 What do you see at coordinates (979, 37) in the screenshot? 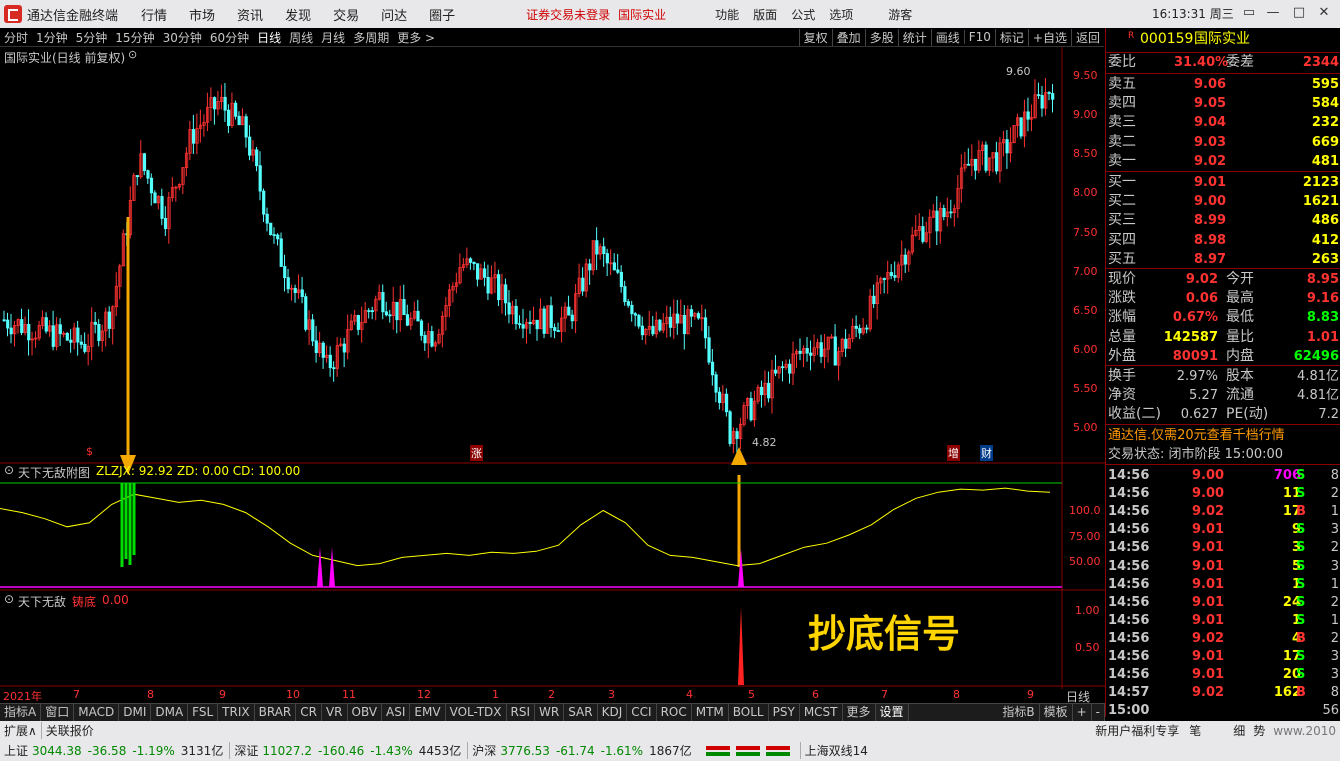
I see `tool-f10: F10` at bounding box center [979, 37].